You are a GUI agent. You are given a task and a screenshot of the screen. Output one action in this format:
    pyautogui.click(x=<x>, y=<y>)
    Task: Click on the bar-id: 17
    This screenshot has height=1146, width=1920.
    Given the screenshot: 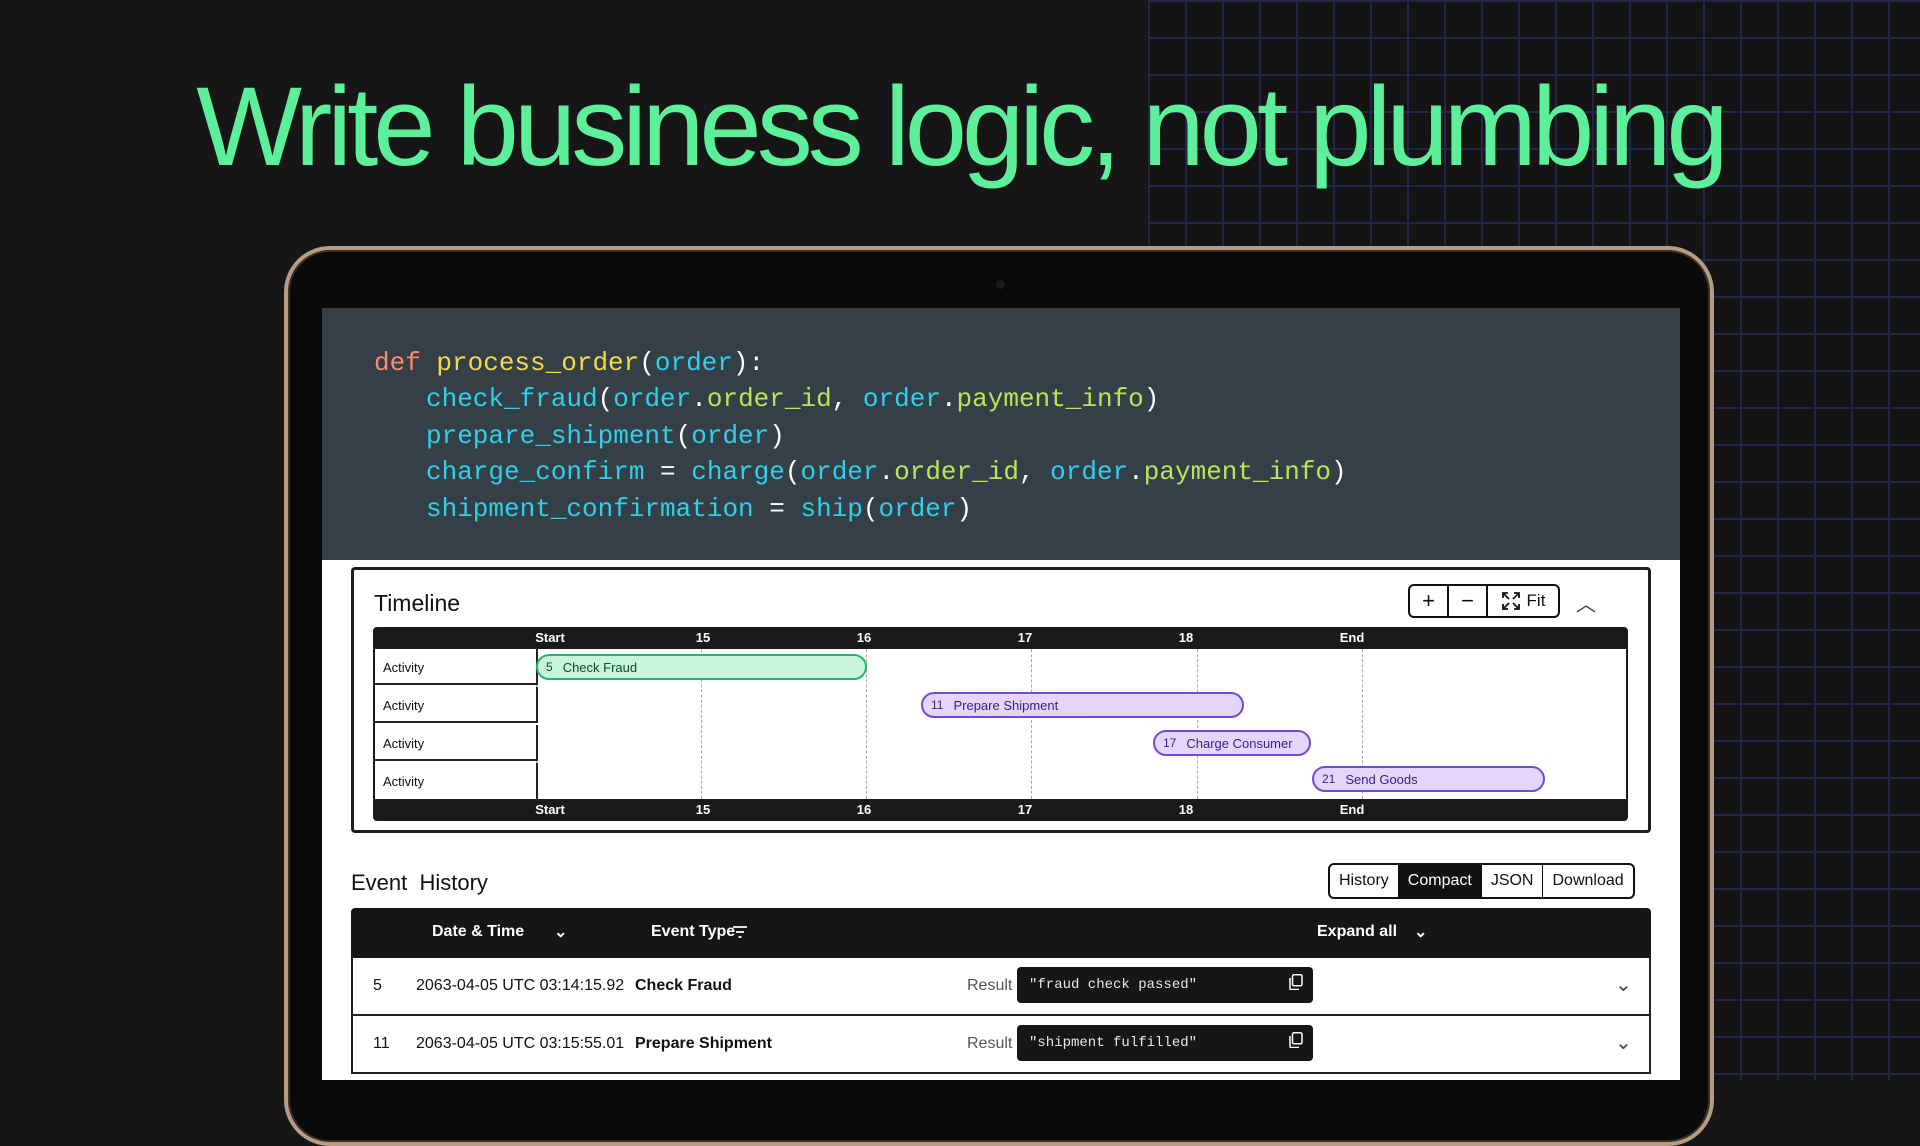 What is the action you would take?
    pyautogui.click(x=1170, y=743)
    